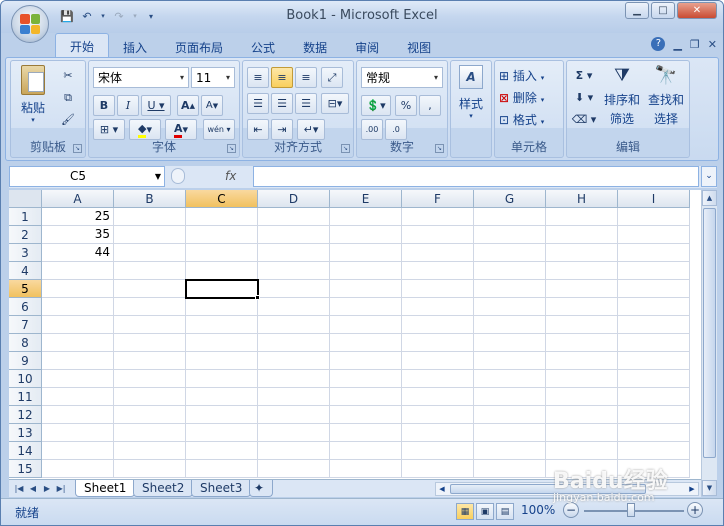 Image resolution: width=724 pixels, height=526 pixels. I want to click on styles-button: A 样式 ▾, so click(471, 92).